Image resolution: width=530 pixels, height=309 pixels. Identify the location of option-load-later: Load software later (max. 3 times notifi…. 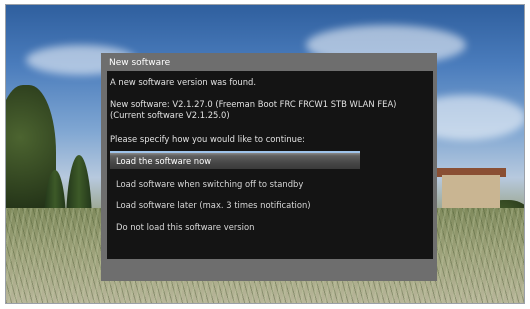
(235, 205).